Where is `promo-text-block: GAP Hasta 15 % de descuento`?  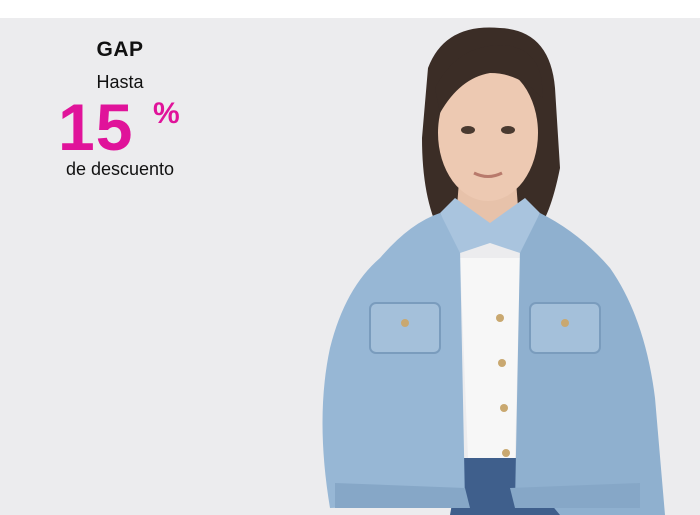 promo-text-block: GAP Hasta 15 % de descuento is located at coordinates (120, 109).